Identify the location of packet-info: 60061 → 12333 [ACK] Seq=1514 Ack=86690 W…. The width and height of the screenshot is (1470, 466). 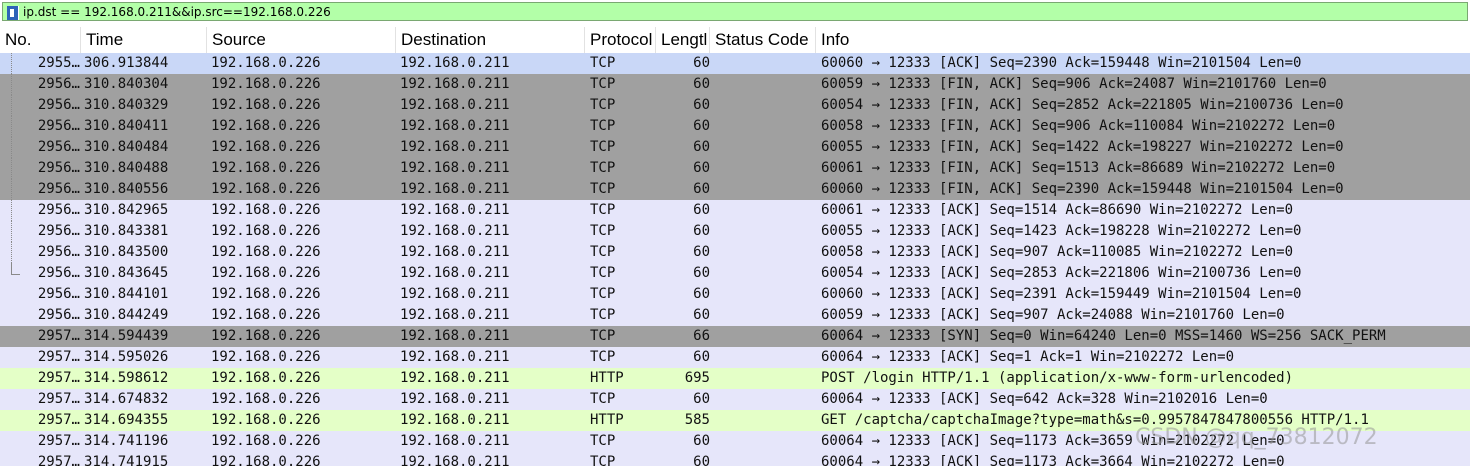
(1057, 210).